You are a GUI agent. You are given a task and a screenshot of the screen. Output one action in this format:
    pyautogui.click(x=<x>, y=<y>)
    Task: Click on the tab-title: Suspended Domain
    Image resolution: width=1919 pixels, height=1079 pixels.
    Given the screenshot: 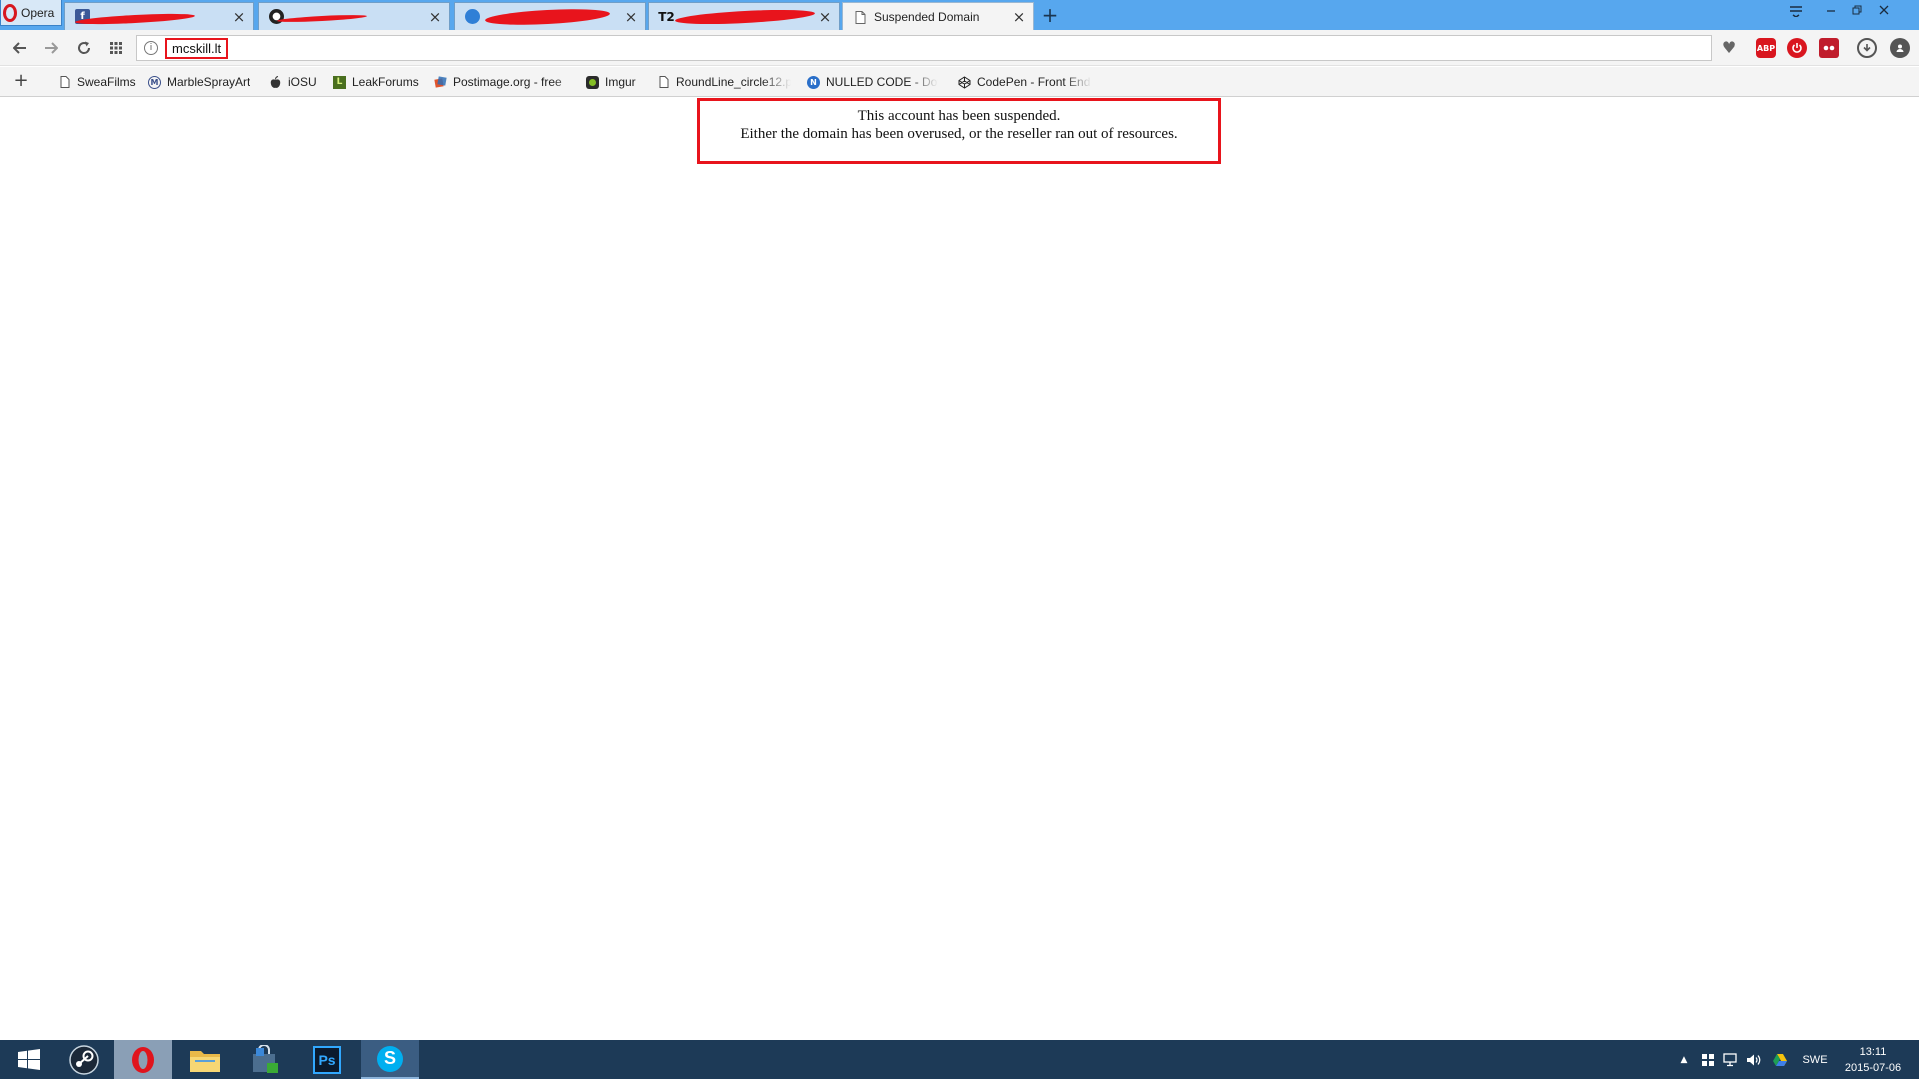 What is the action you would take?
    pyautogui.click(x=927, y=17)
    